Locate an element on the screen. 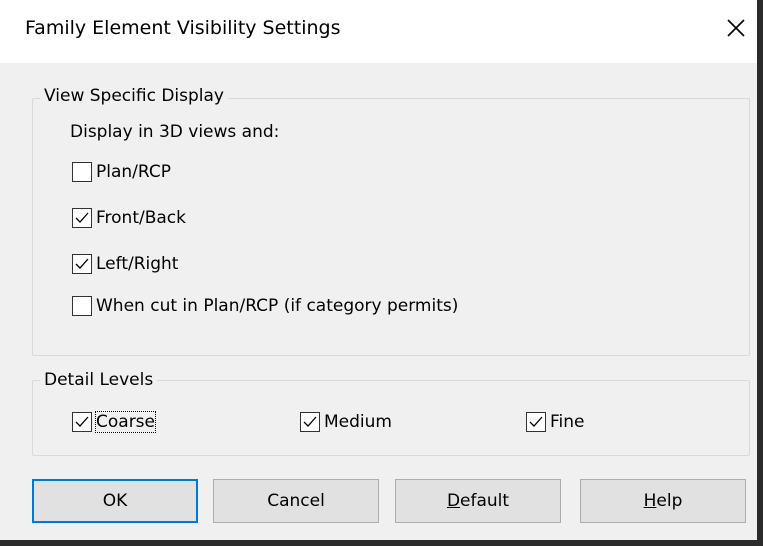  checkbox-coarse: Coarse is located at coordinates (114, 422).